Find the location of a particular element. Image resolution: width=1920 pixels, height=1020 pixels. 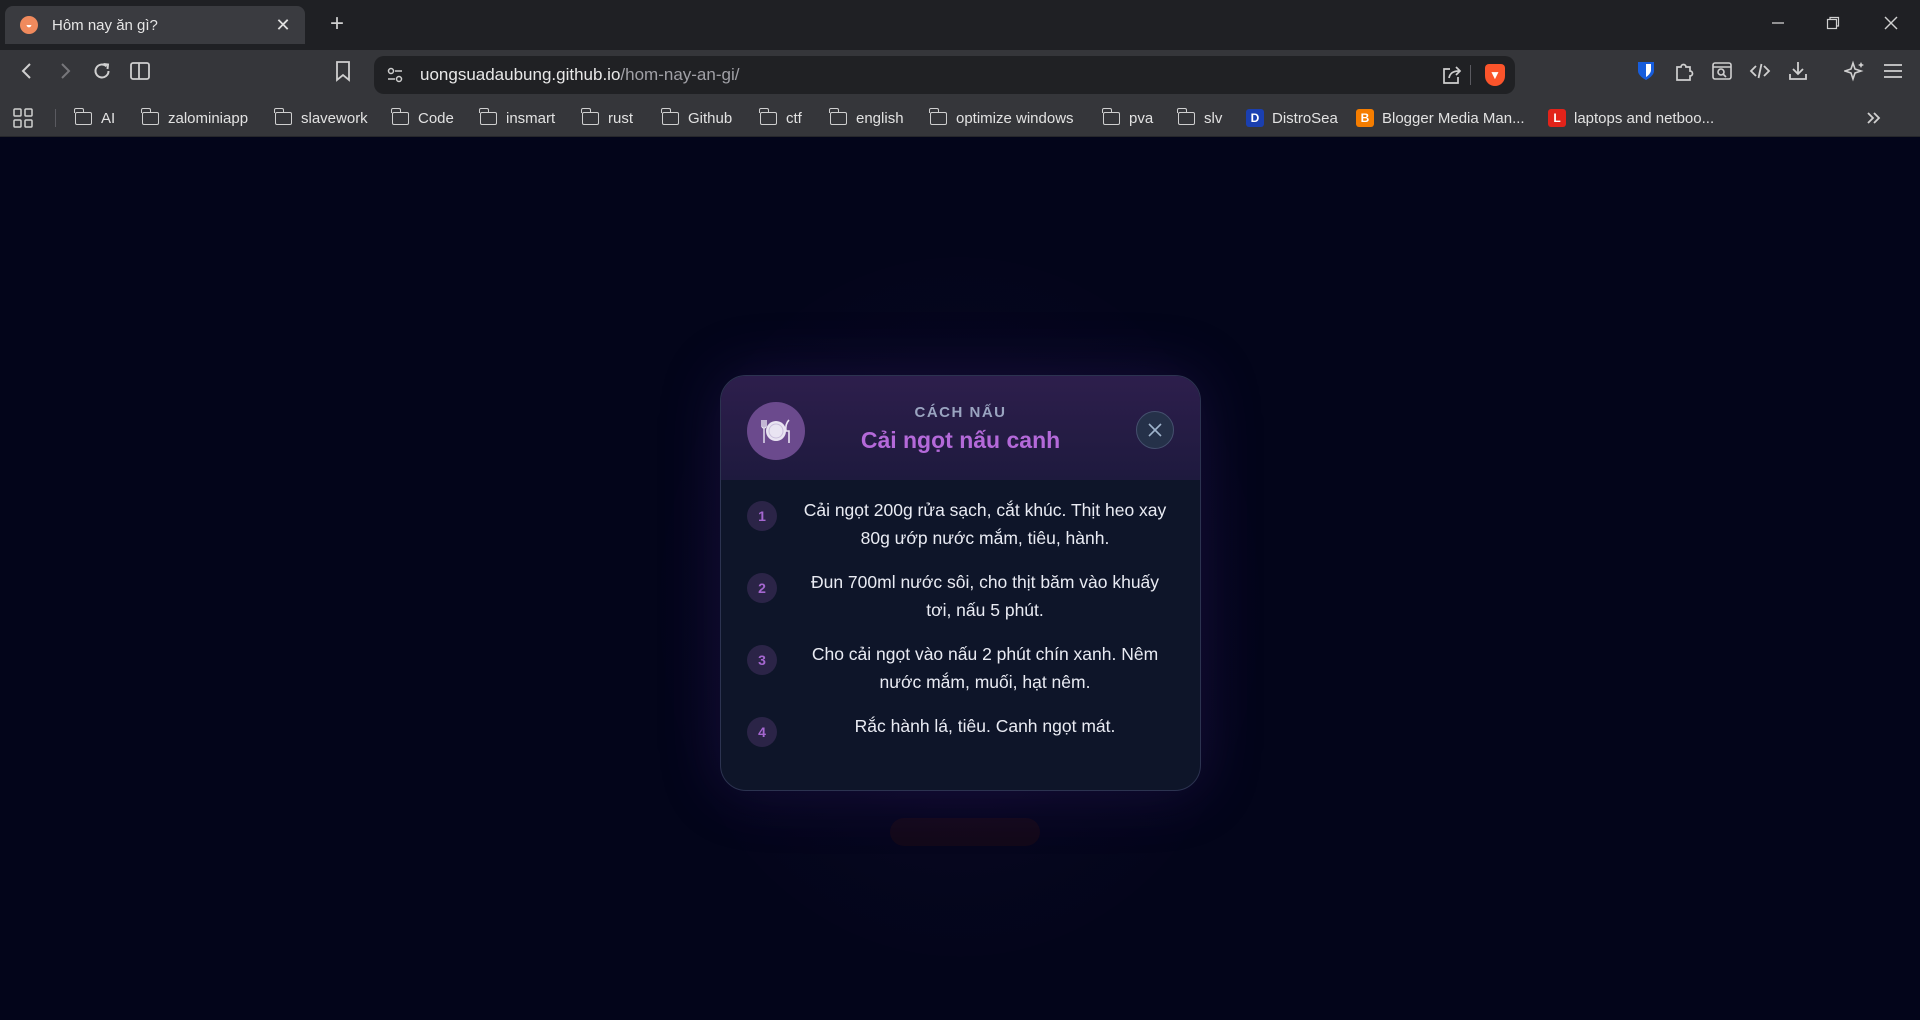

bookmark-folder-optimize-windows: optimize windows is located at coordinates (1001, 118).